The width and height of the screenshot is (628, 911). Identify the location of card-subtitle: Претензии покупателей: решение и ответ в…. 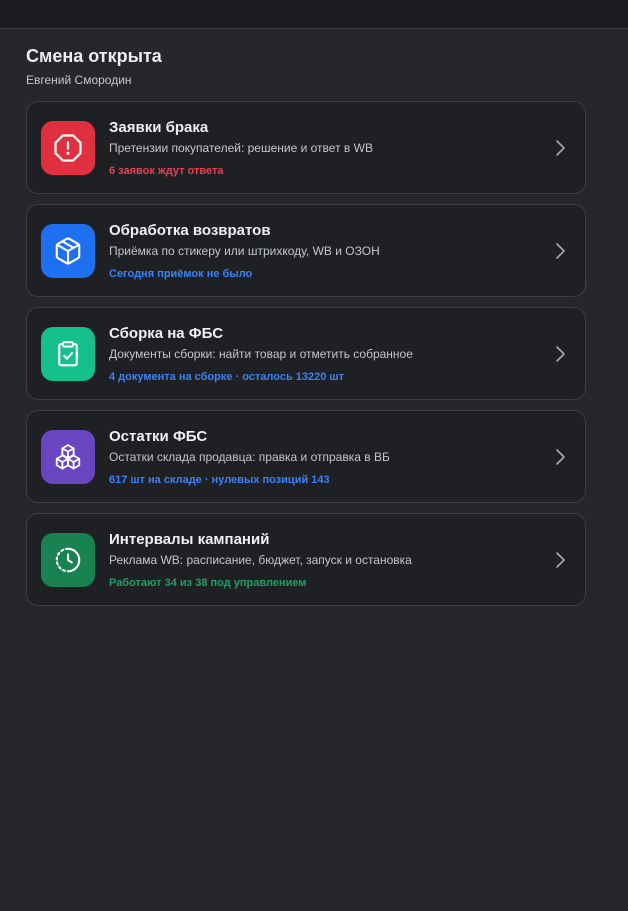
(241, 148).